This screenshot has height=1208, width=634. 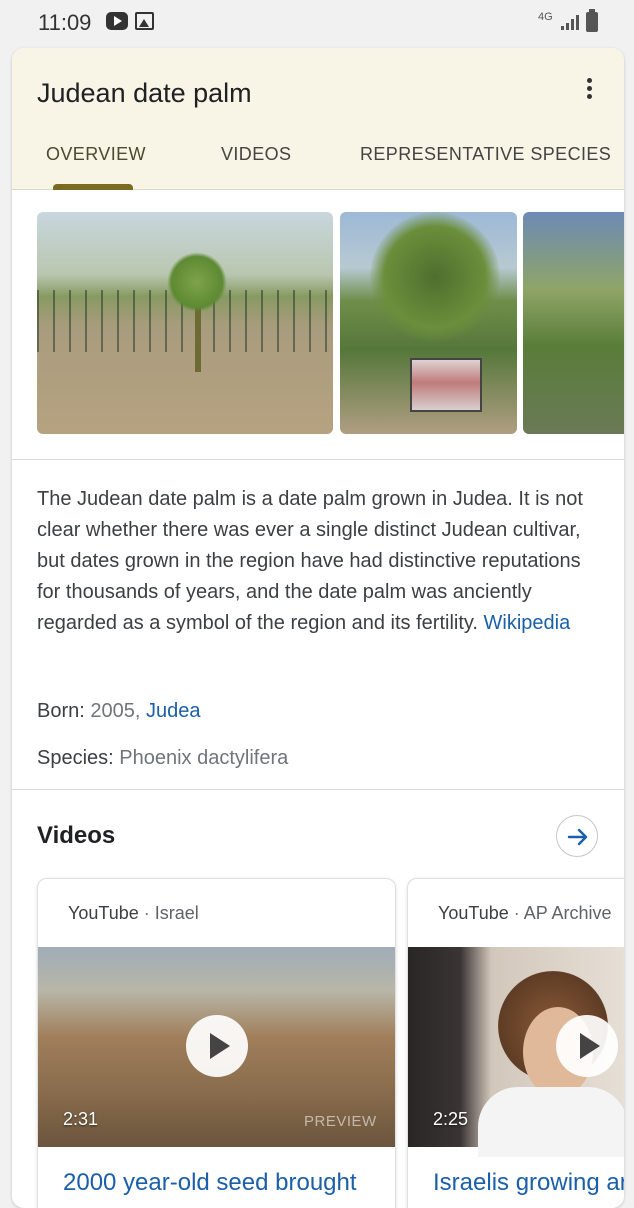 What do you see at coordinates (527, 623) in the screenshot?
I see `wikipedia-link: Wikipedia` at bounding box center [527, 623].